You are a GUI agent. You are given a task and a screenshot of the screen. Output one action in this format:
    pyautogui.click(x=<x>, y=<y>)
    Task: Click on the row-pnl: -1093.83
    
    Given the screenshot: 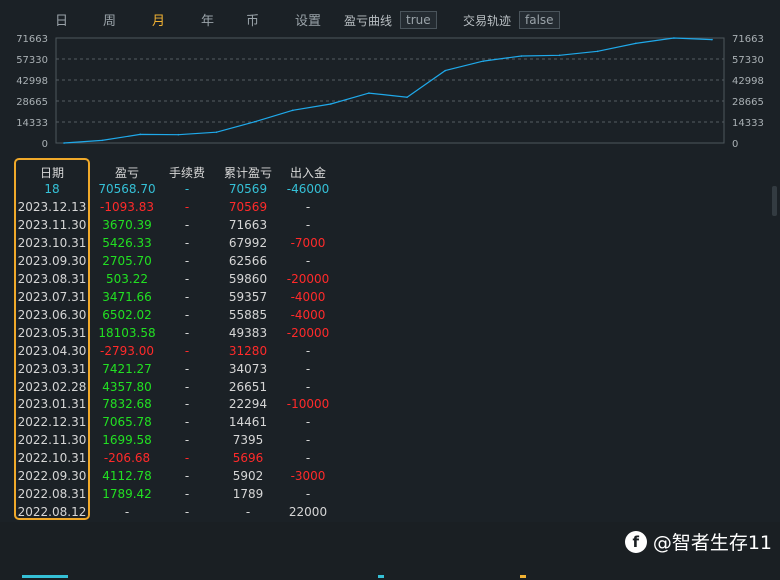 What is the action you would take?
    pyautogui.click(x=127, y=207)
    